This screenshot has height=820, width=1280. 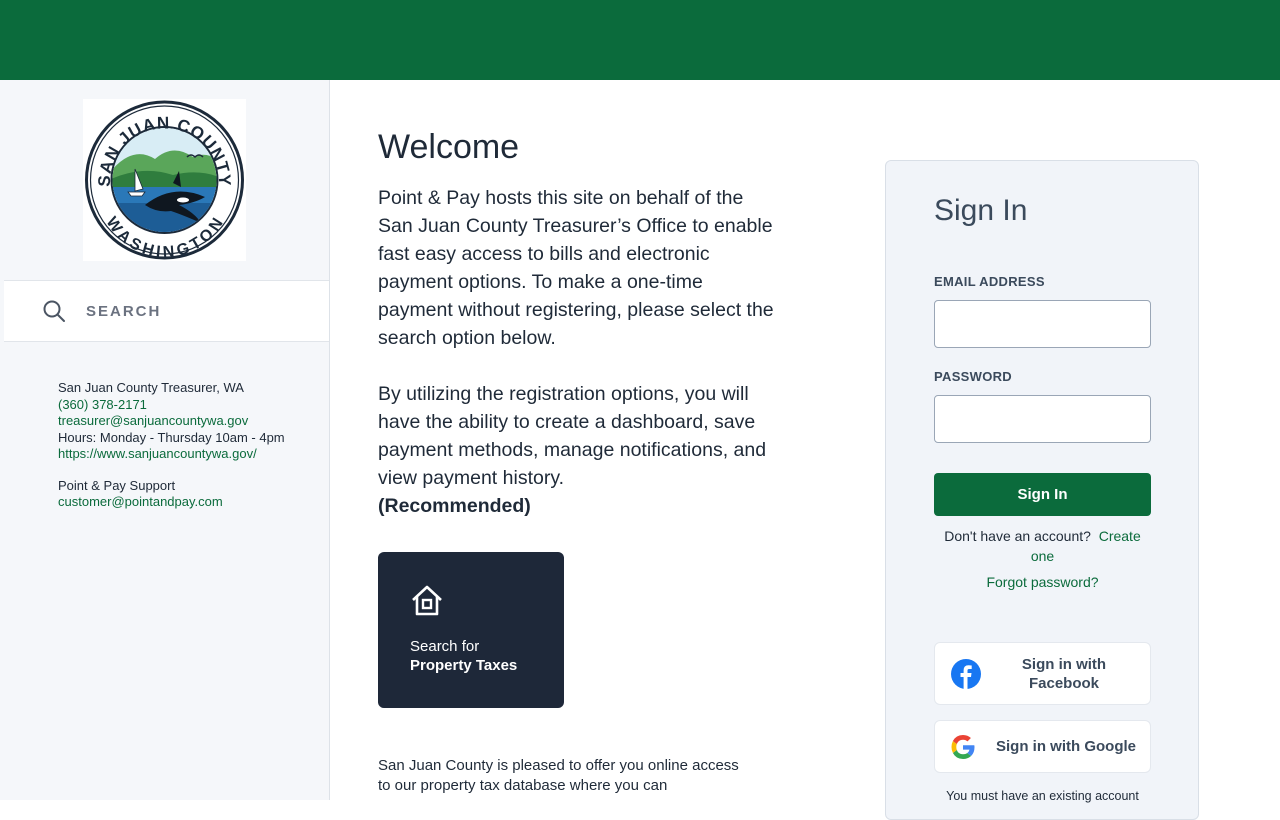 I want to click on google-sign-in-label: Sign in with Google, so click(x=1066, y=746).